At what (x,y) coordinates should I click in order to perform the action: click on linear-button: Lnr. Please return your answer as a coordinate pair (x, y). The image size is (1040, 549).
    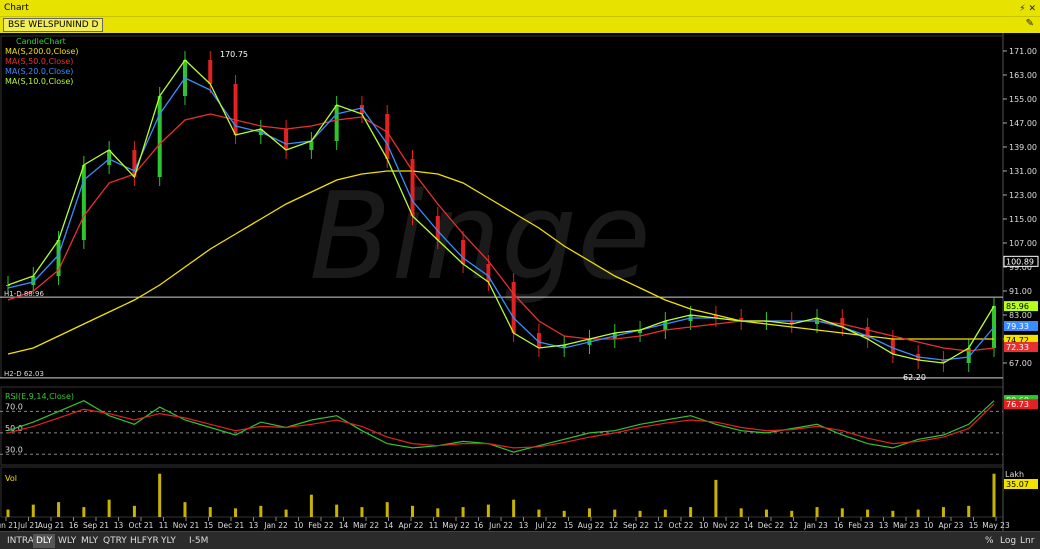
    Looking at the image, I should click on (1027, 541).